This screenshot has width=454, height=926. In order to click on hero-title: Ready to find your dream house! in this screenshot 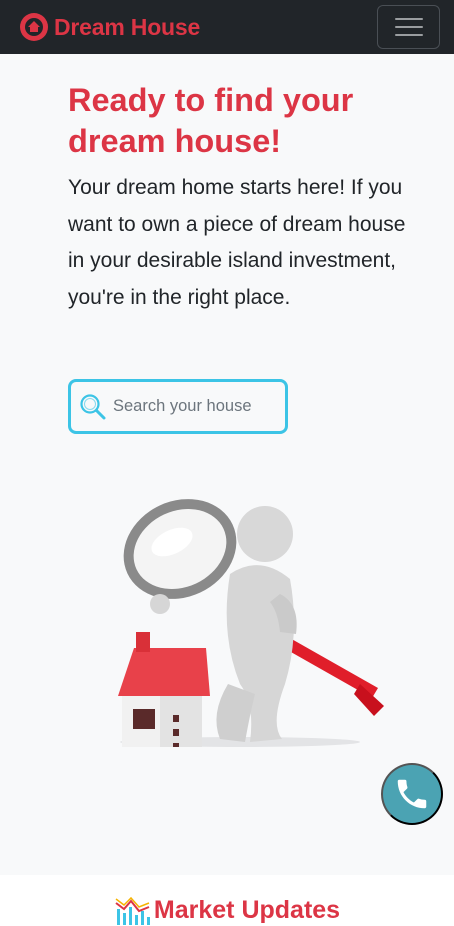, I will do `click(211, 120)`.